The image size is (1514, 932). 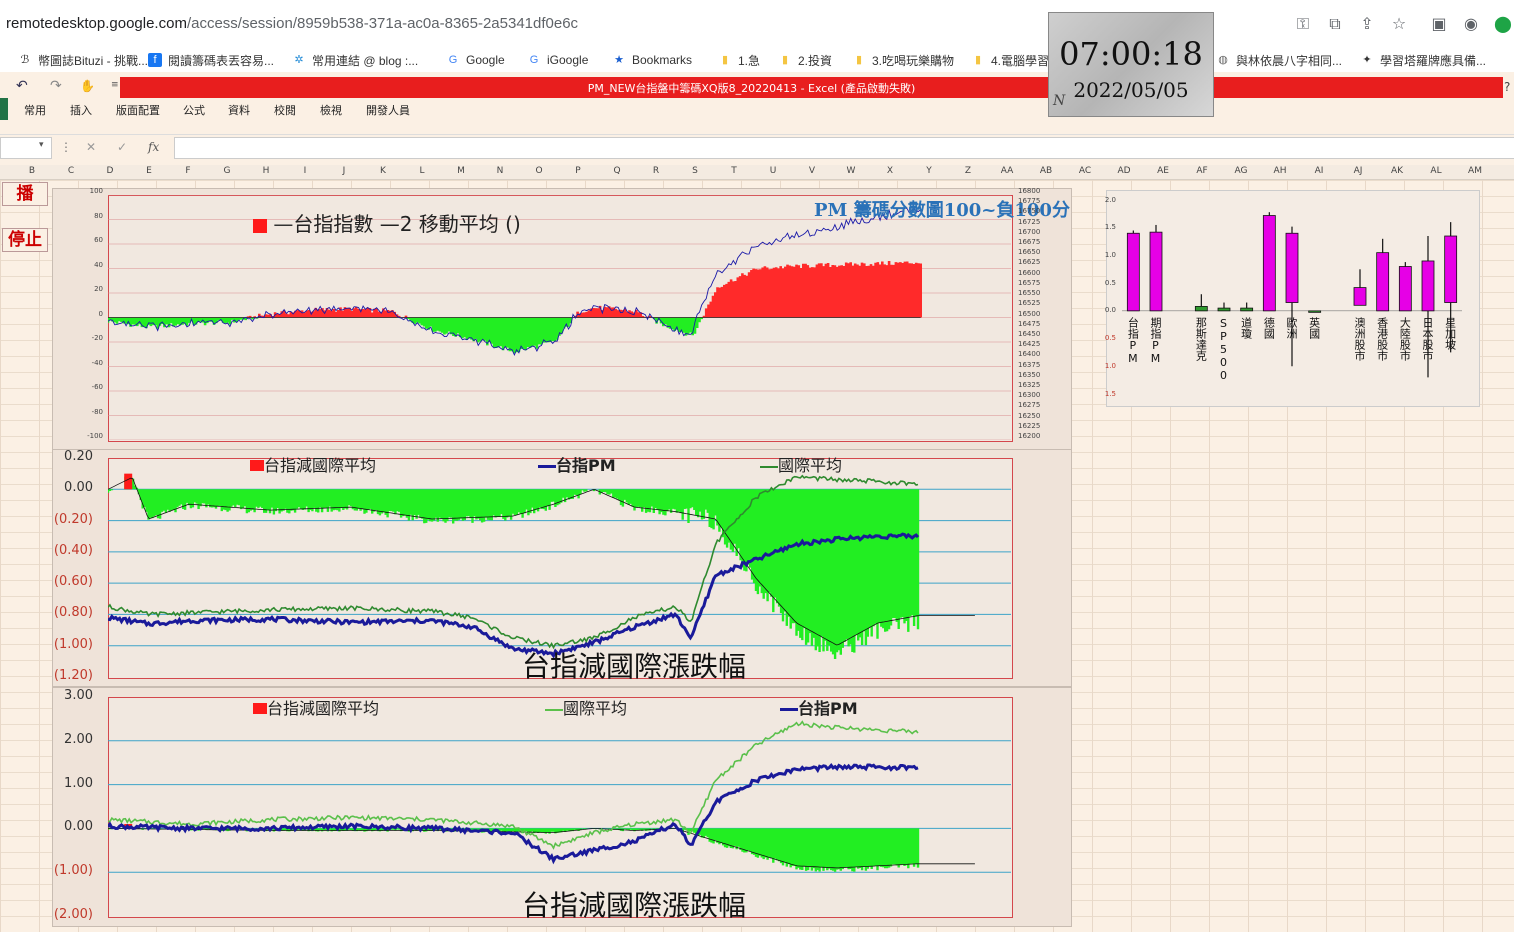 I want to click on open-external-icon: ⧉, so click(x=1335, y=24).